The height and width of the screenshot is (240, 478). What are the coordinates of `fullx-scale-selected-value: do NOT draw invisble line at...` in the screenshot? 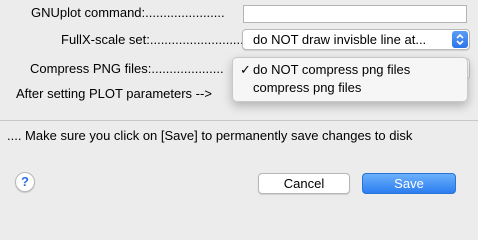 It's located at (340, 39).